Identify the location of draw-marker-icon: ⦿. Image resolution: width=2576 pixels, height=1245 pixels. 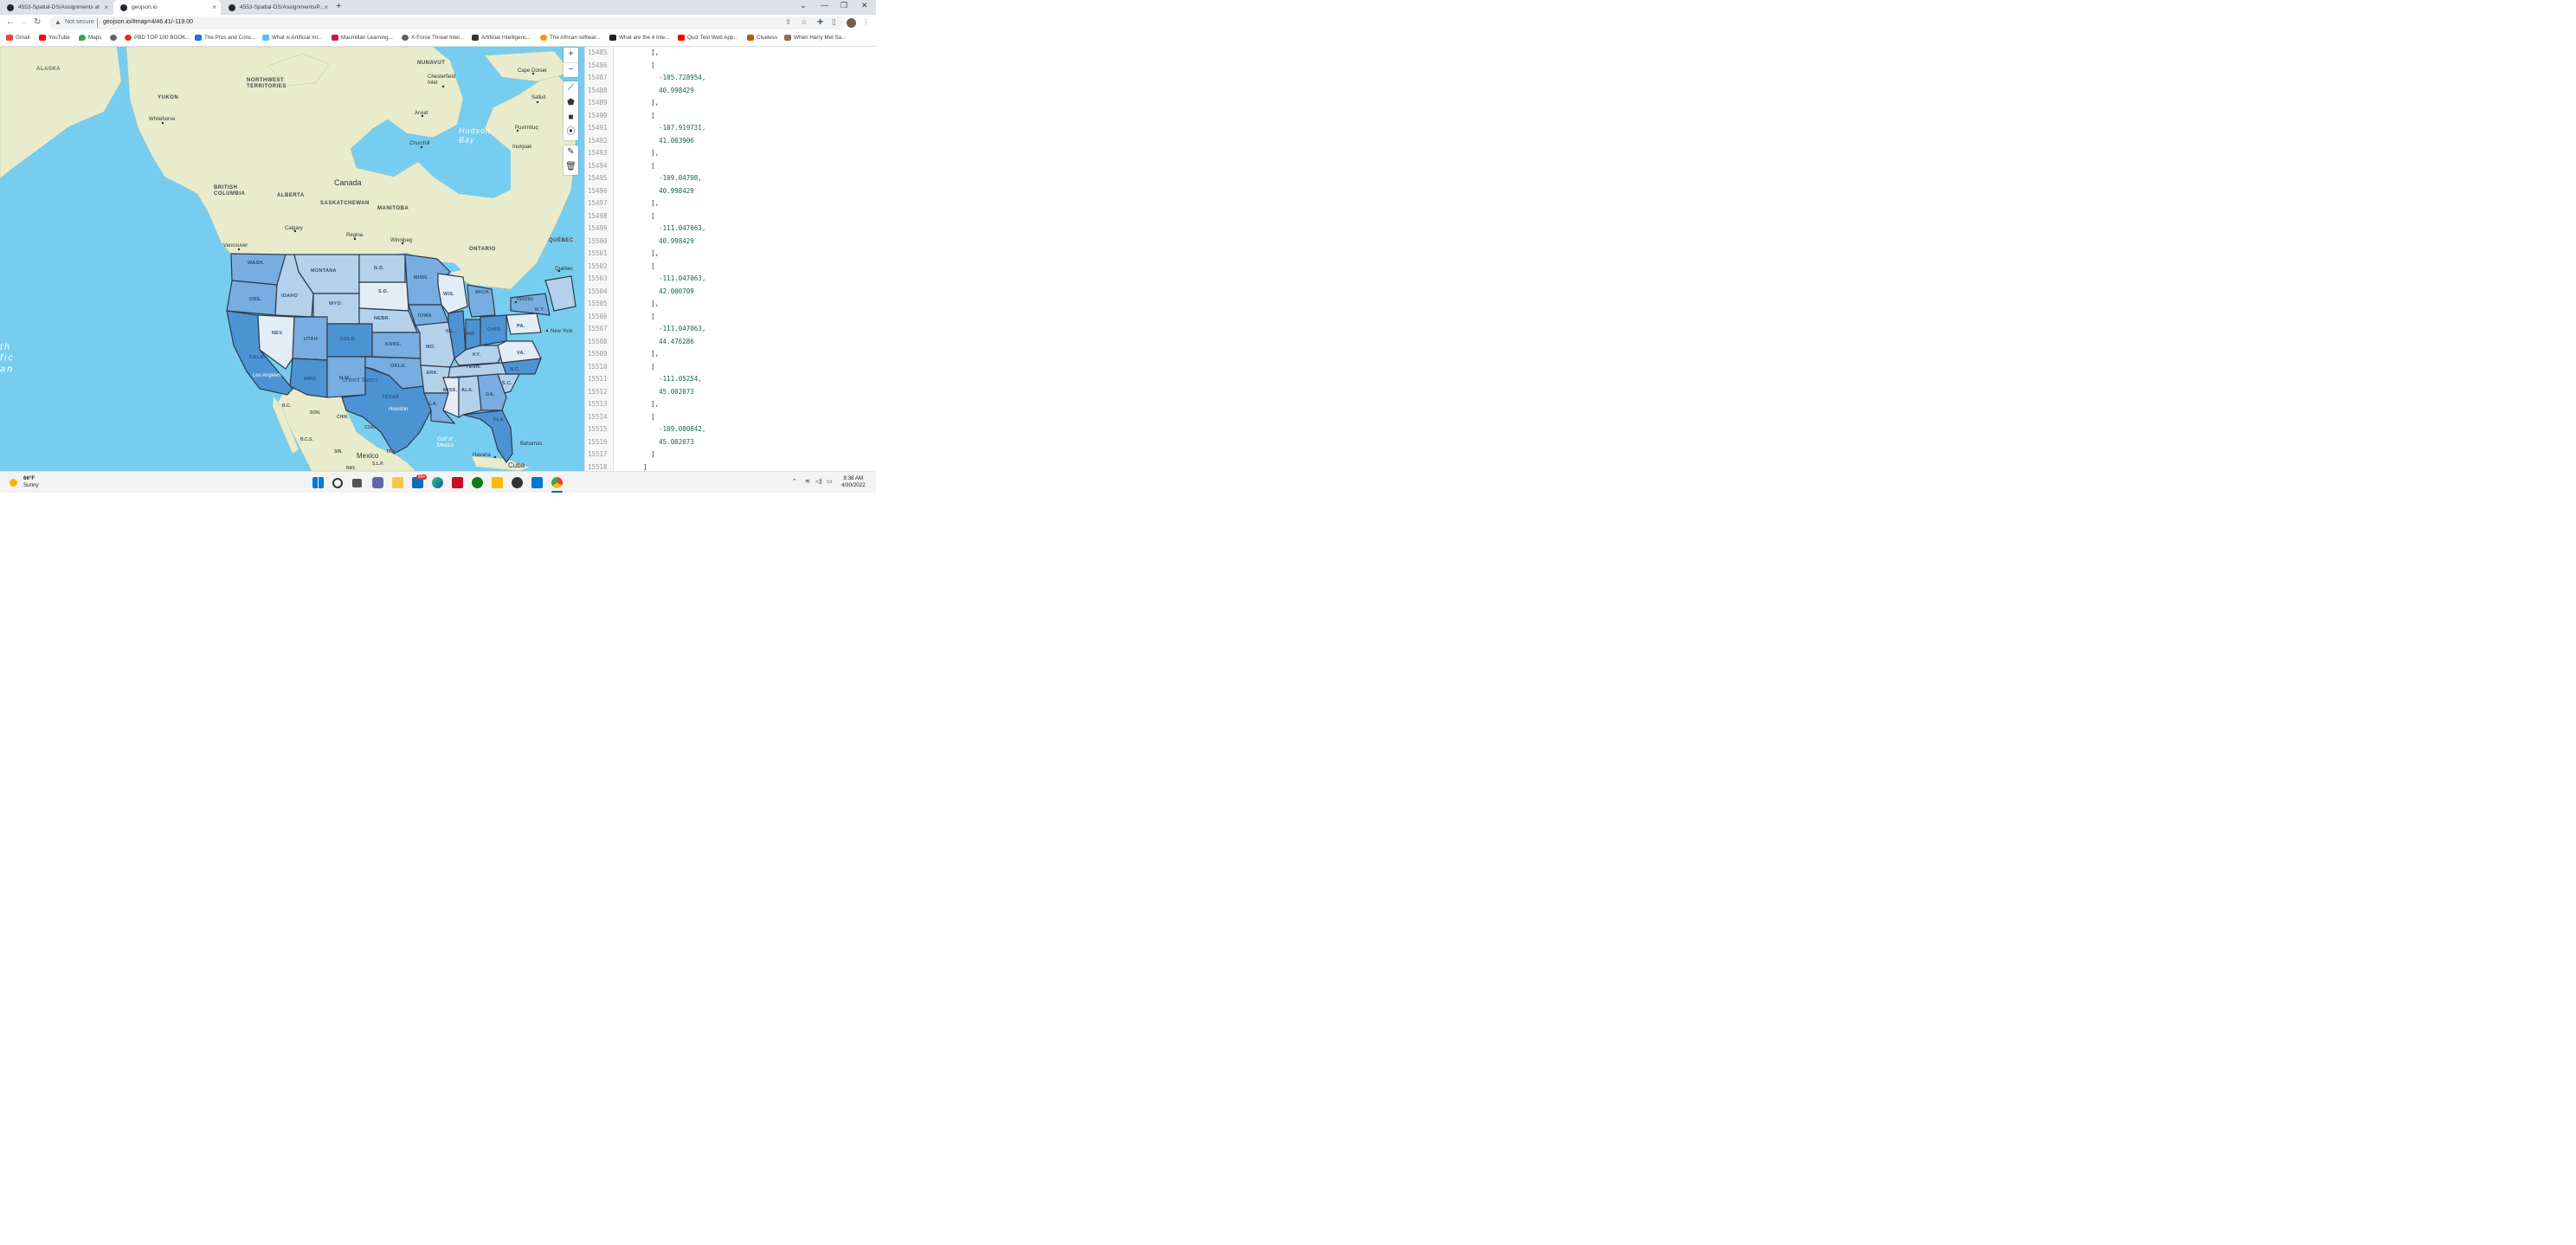
(571, 132).